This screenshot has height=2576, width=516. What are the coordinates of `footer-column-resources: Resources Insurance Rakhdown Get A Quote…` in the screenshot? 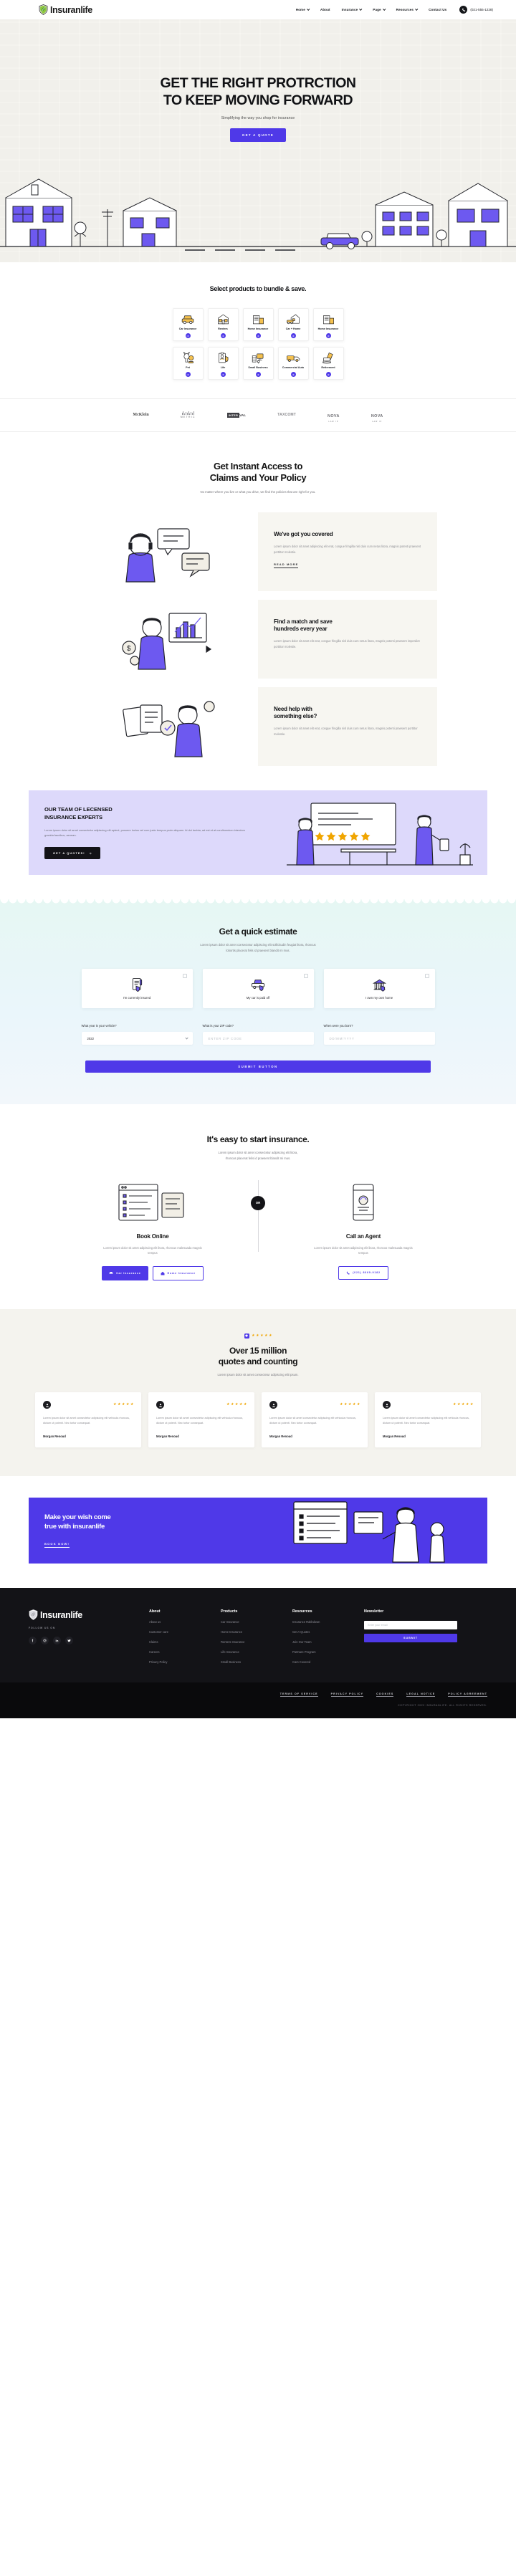 It's located at (328, 1637).